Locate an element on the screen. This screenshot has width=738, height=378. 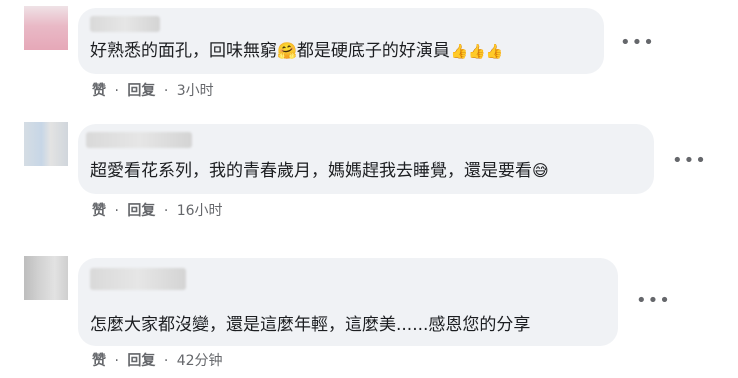
comment-text-main: 超愛看花系列，我的青春歲月，媽媽趕我去睡覺，還是要看 is located at coordinates (311, 171).